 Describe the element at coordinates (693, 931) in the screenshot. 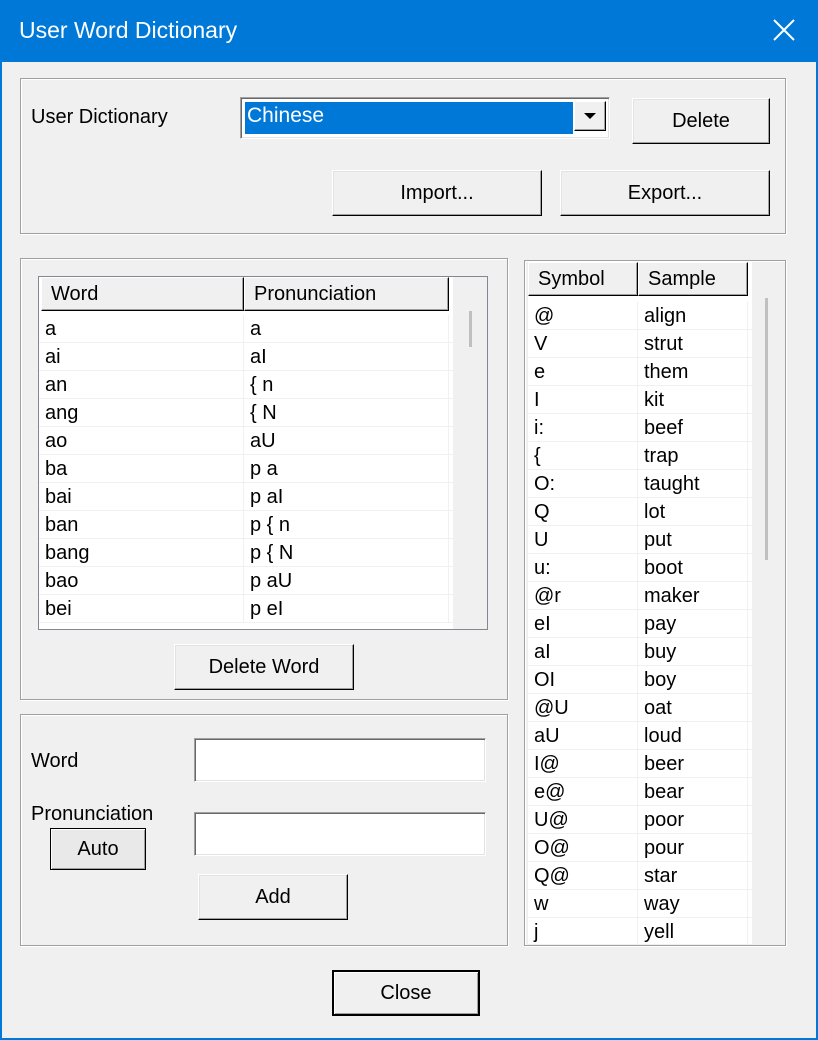

I see `cell-second: yell` at that location.